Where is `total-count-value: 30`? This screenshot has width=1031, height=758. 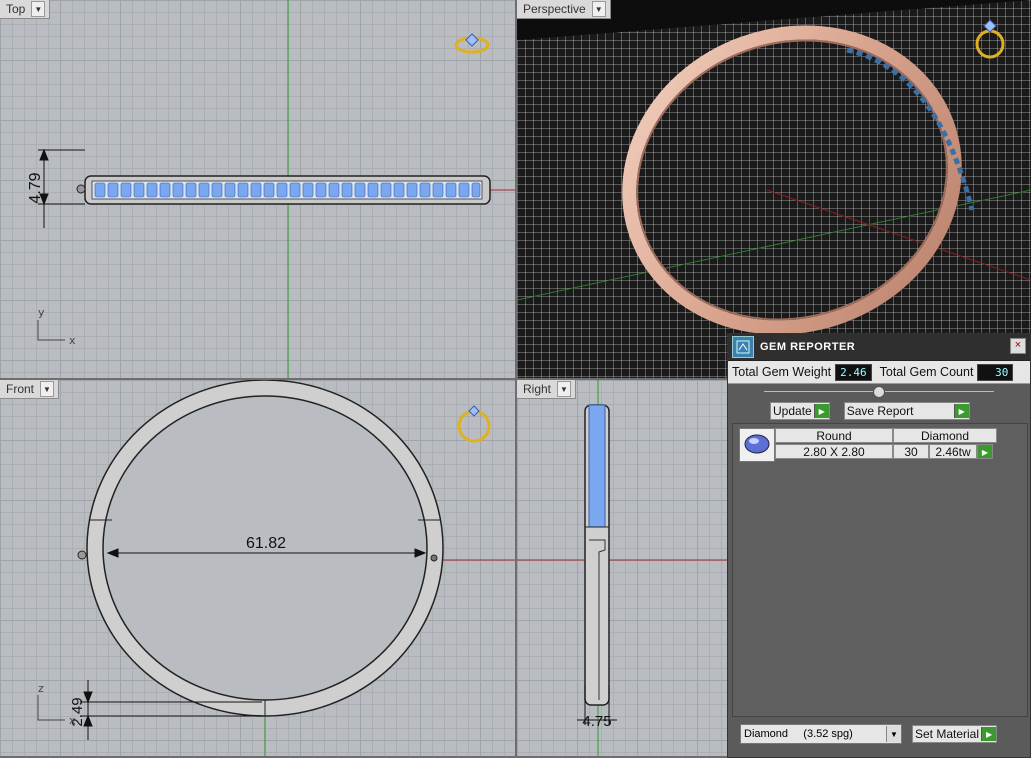 total-count-value: 30 is located at coordinates (995, 372).